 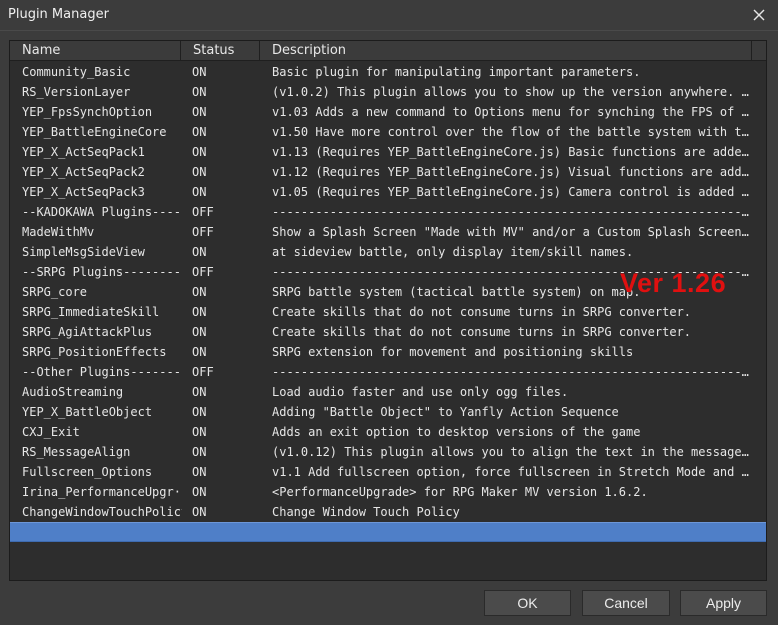 I want to click on plugin-name-cell: CXJ_Exit, so click(x=51, y=432).